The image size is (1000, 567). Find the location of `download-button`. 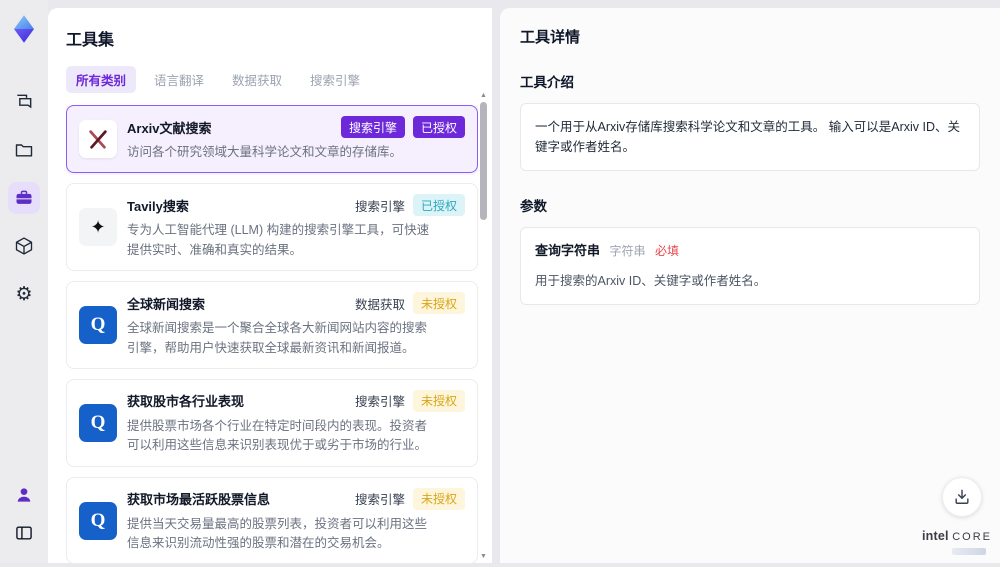

download-button is located at coordinates (962, 497).